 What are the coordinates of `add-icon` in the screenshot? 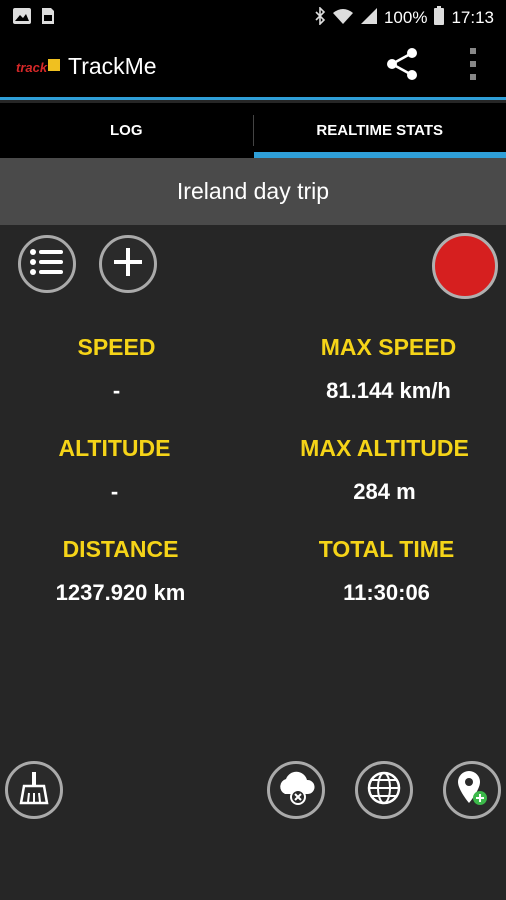 It's located at (128, 264).